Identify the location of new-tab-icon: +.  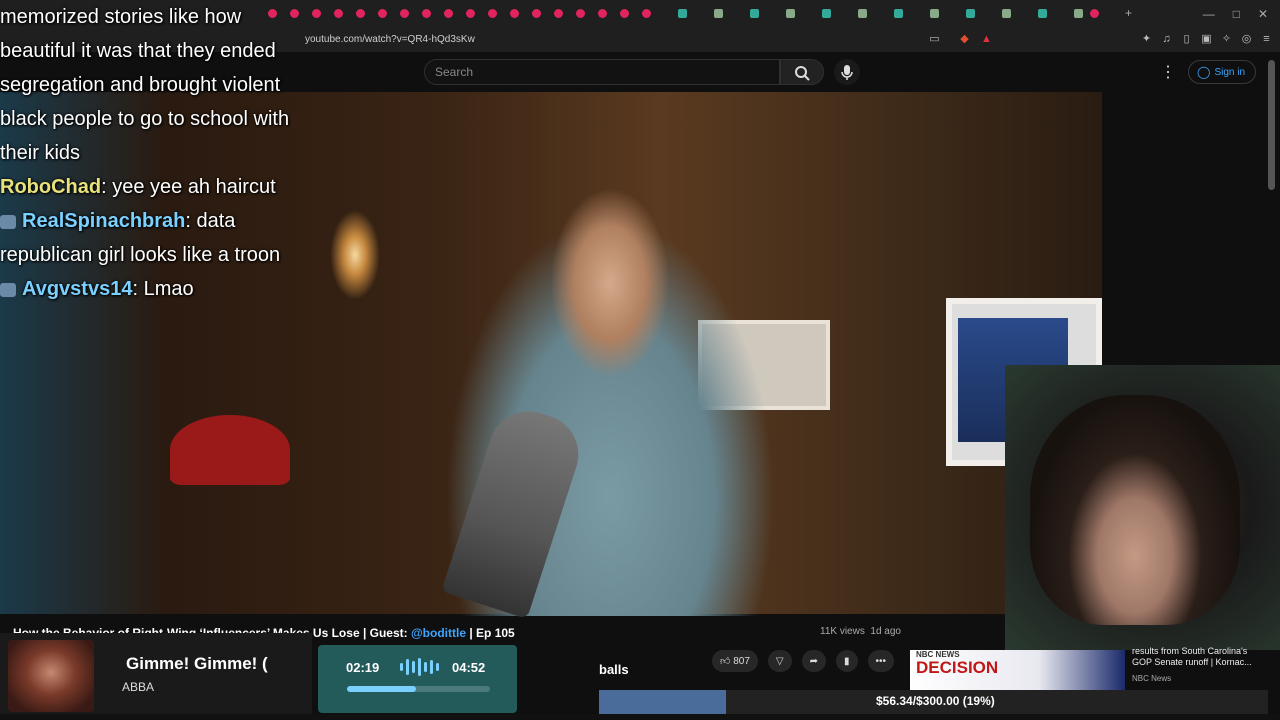
(1128, 13).